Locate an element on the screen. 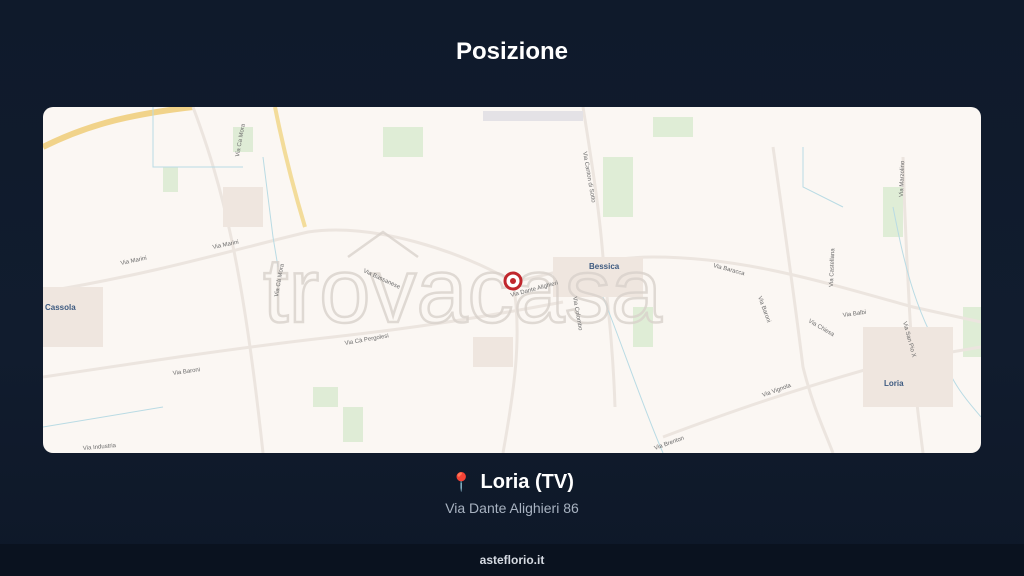 The height and width of the screenshot is (576, 1024). pin-icon: 📍 is located at coordinates (461, 482).